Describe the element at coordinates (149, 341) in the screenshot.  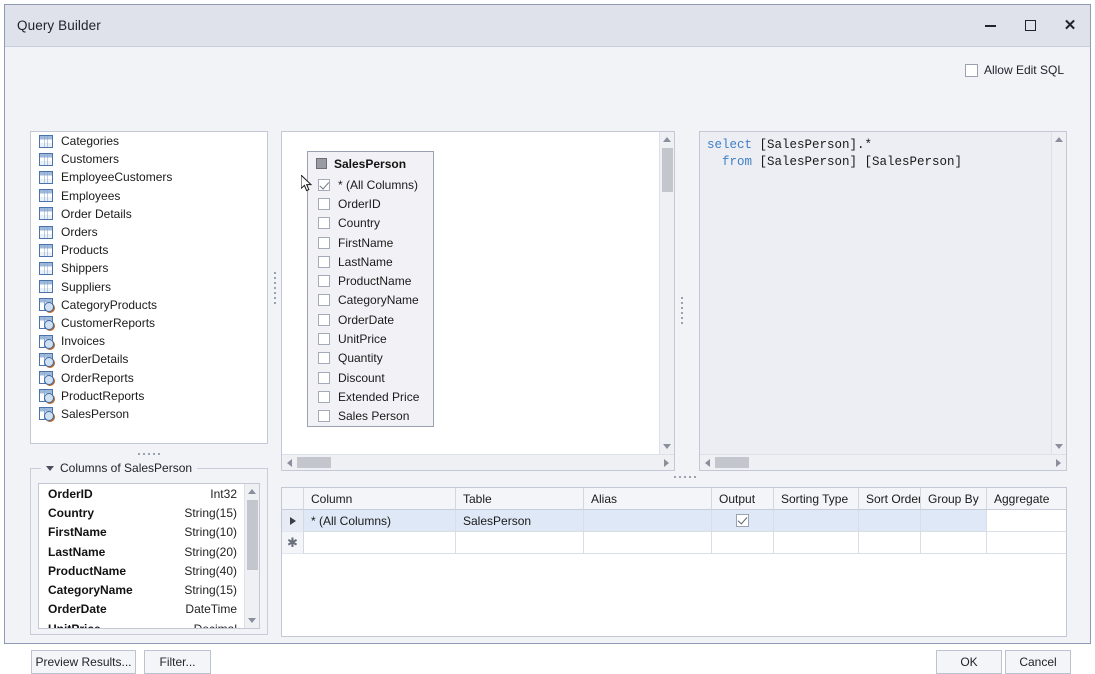
I see `object-list-item: Invoices` at that location.